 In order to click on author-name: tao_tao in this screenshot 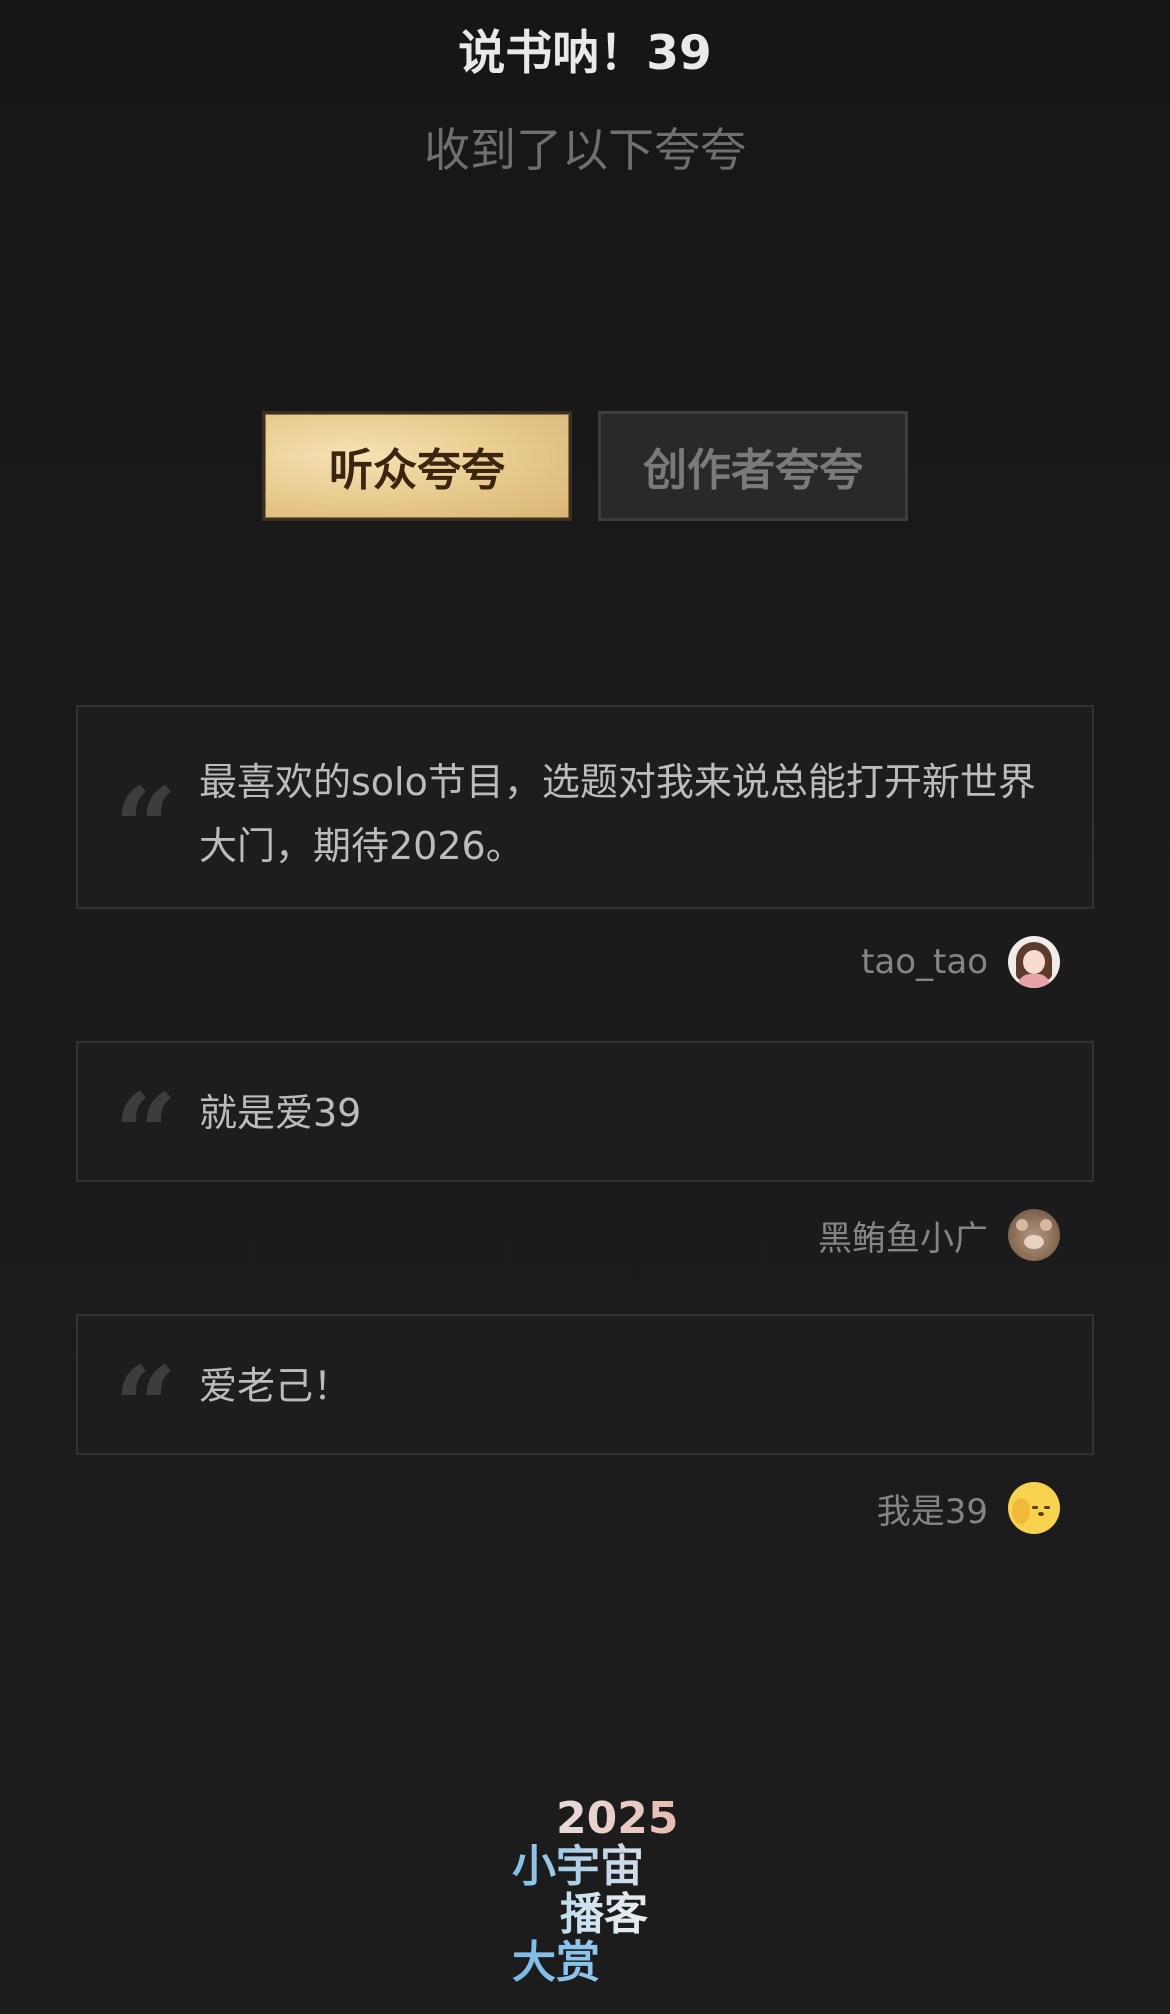, I will do `click(924, 962)`.